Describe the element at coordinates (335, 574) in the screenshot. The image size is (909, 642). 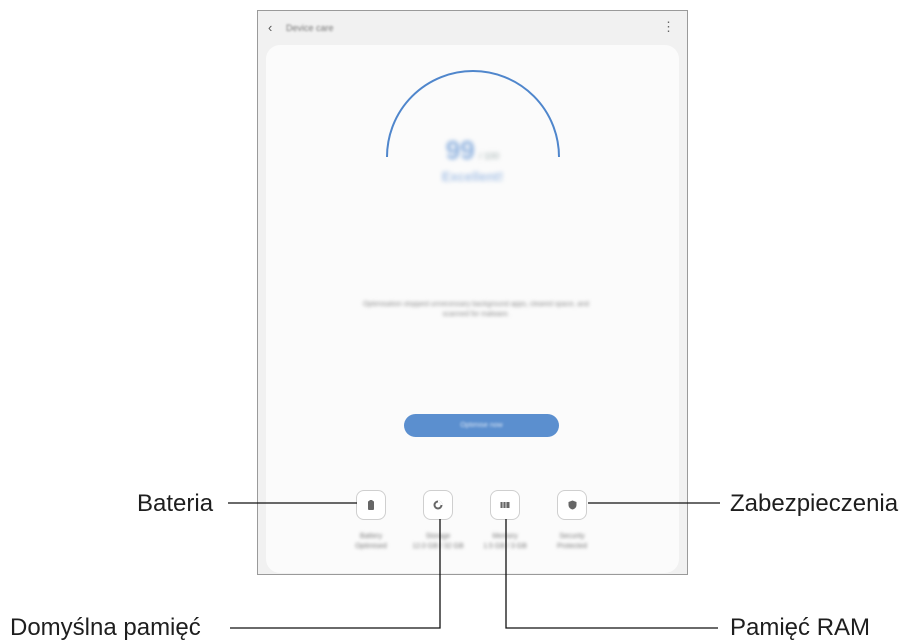
I see `storage-callout-line` at that location.